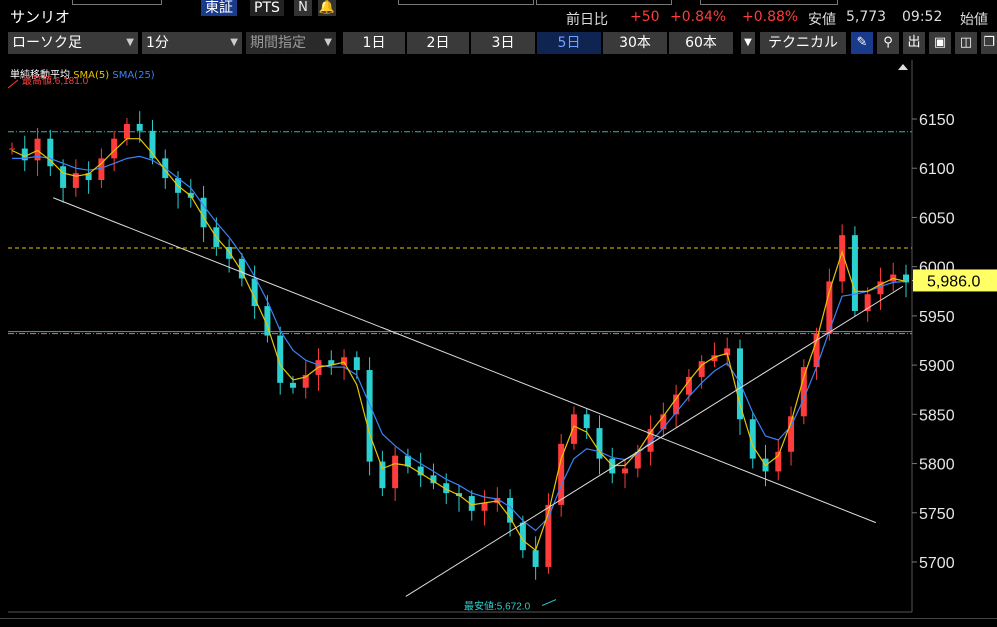 The height and width of the screenshot is (627, 997). I want to click on max-price-arrow, so click(13, 84).